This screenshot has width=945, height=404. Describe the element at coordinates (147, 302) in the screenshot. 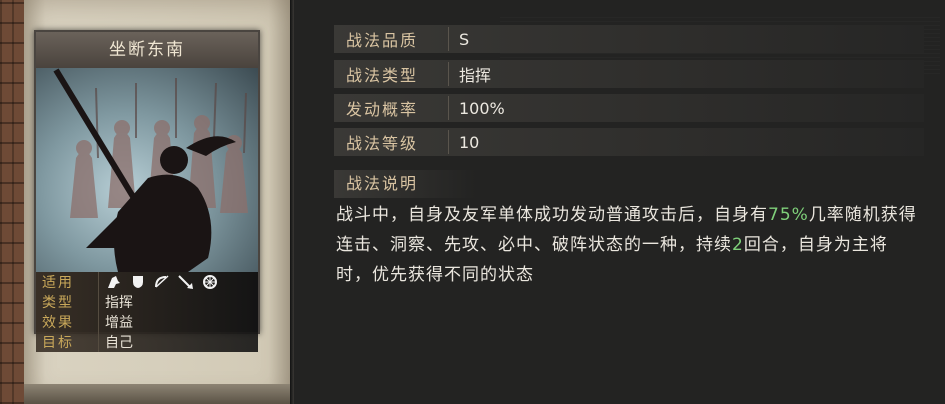

I see `prop-row-type: 类型 指挥` at that location.